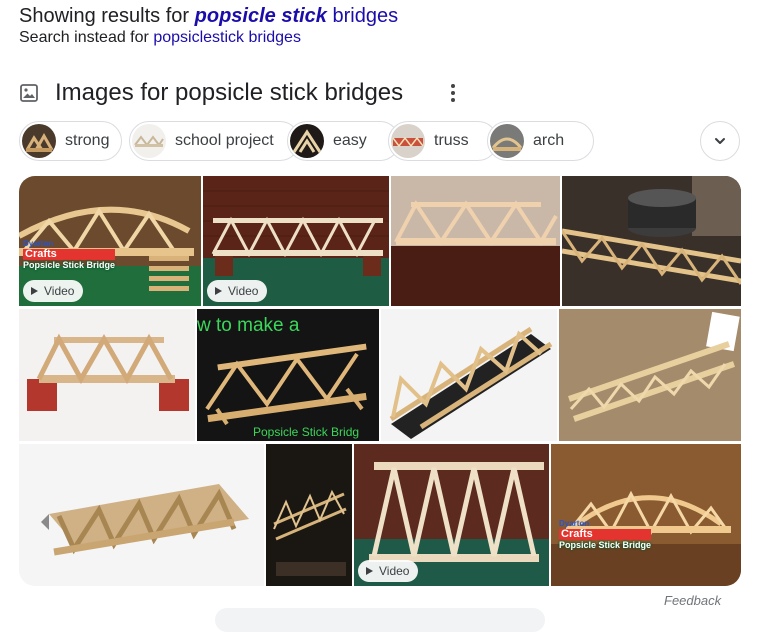  What do you see at coordinates (227, 37) in the screenshot?
I see `original-query-link: popsiclestick bridges` at bounding box center [227, 37].